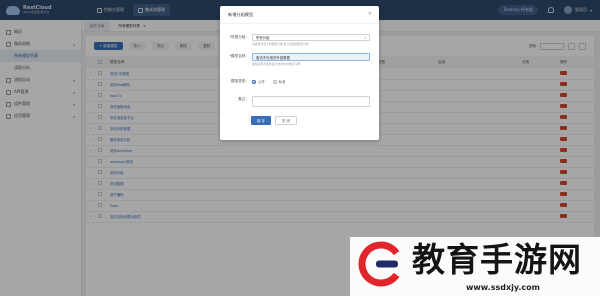 This screenshot has height=296, width=600. What do you see at coordinates (243, 99) in the screenshot?
I see `desc-label: 备注：` at bounding box center [243, 99].